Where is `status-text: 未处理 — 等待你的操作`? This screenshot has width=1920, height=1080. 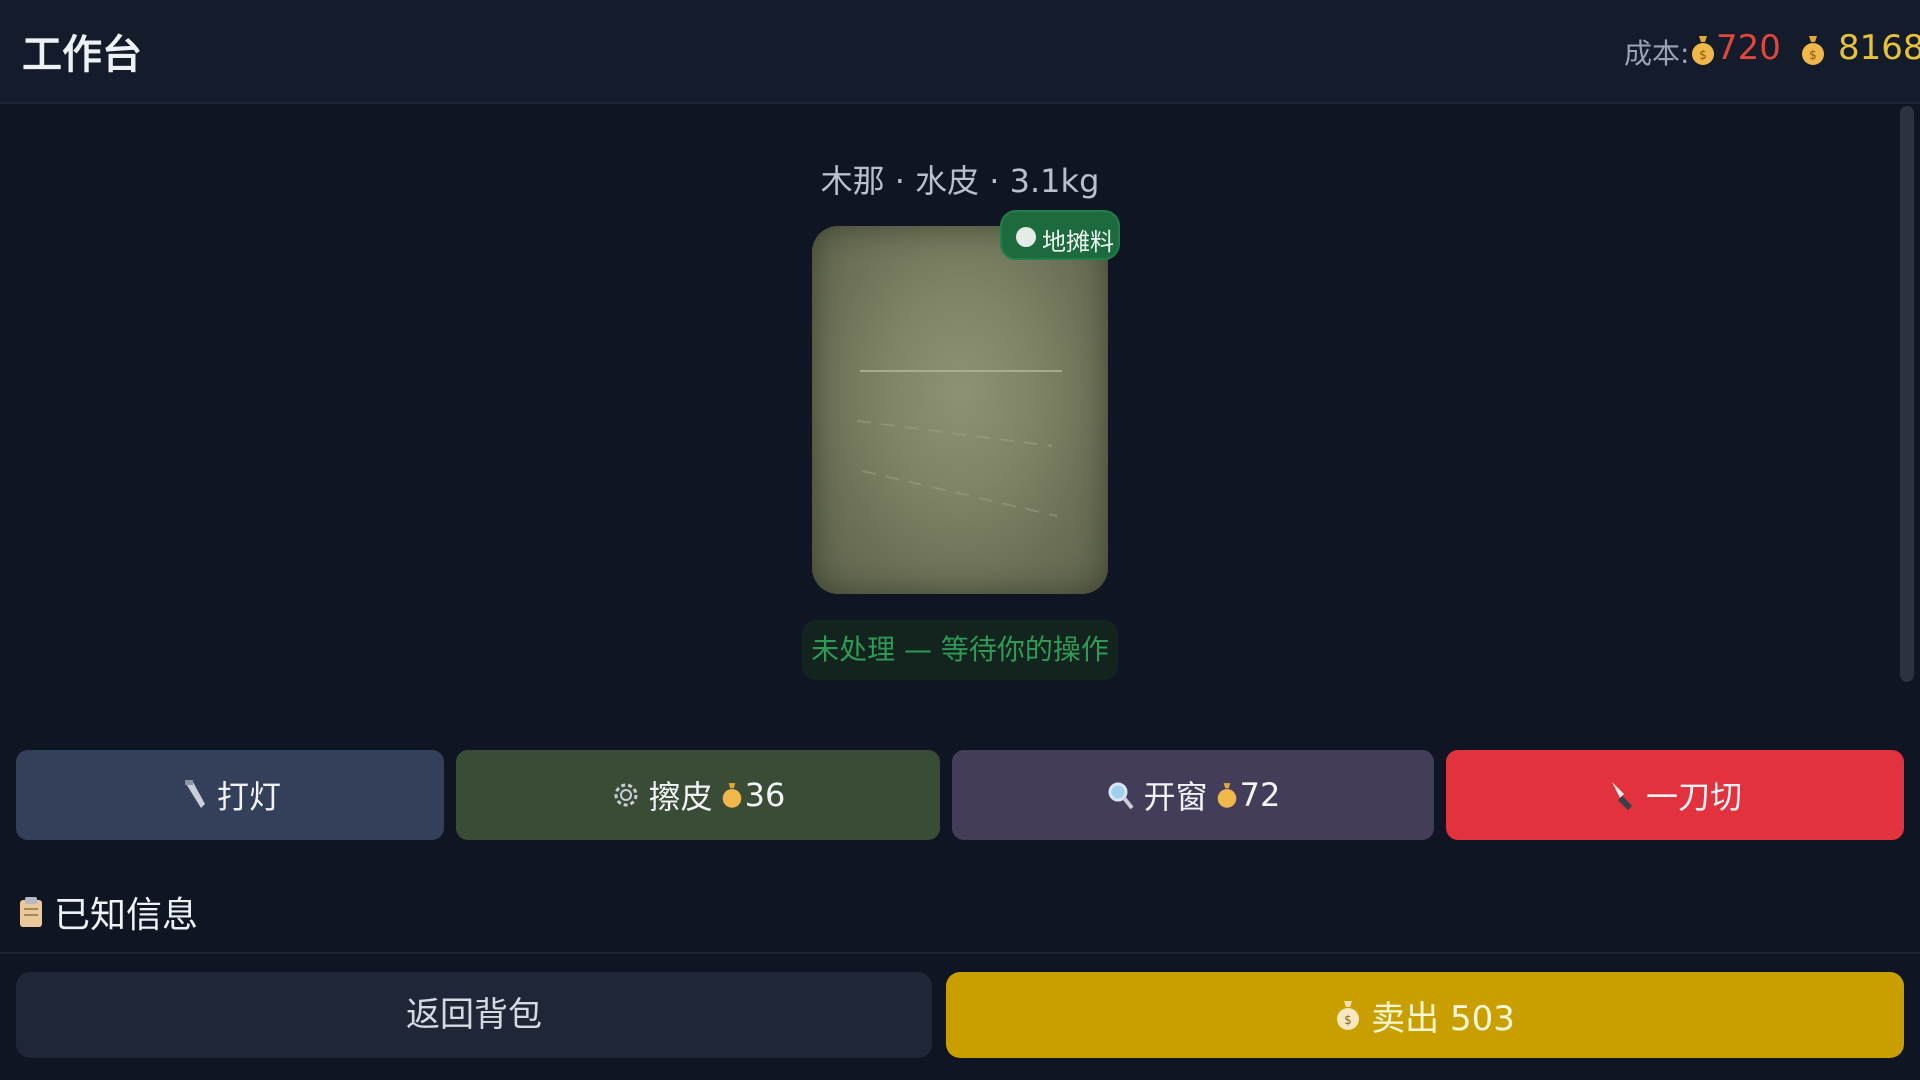 status-text: 未处理 — 等待你的操作 is located at coordinates (960, 650).